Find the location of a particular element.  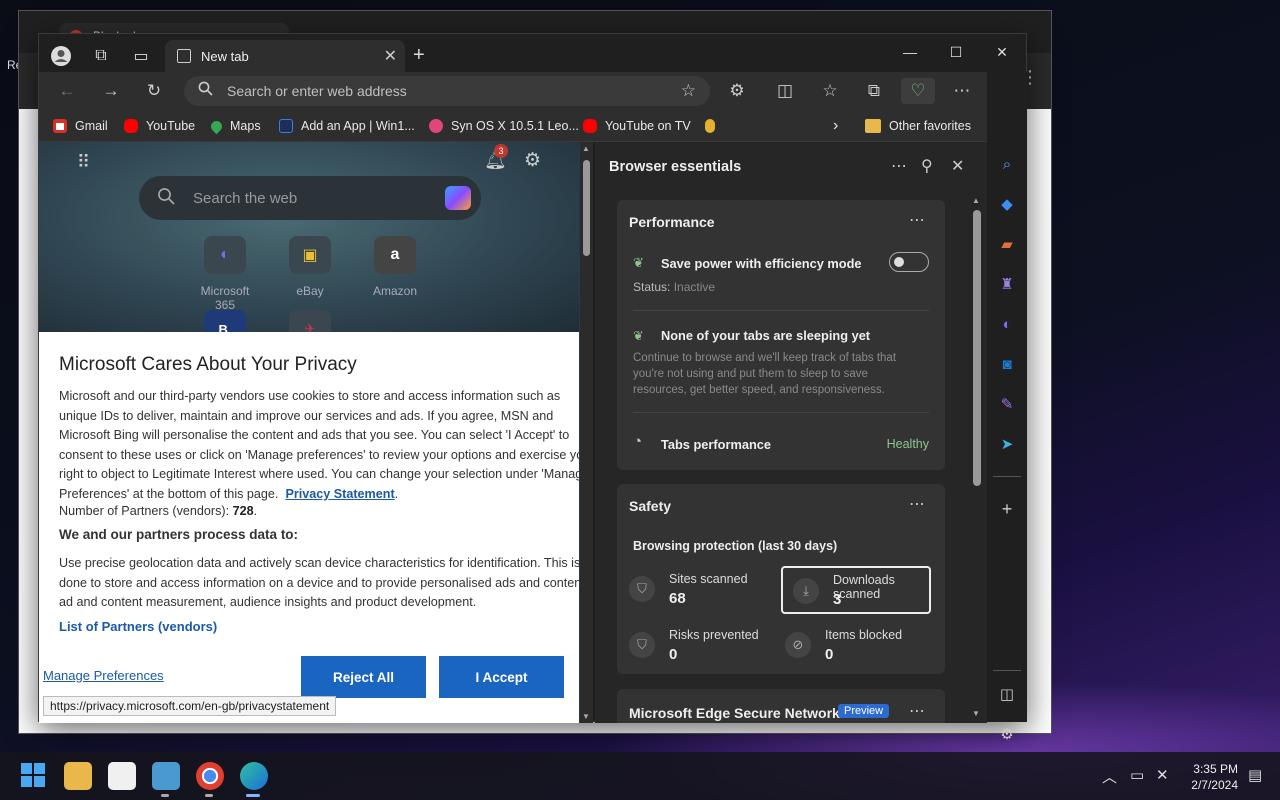

address-bar: Search or enter web address ☆ is located at coordinates (447, 91).